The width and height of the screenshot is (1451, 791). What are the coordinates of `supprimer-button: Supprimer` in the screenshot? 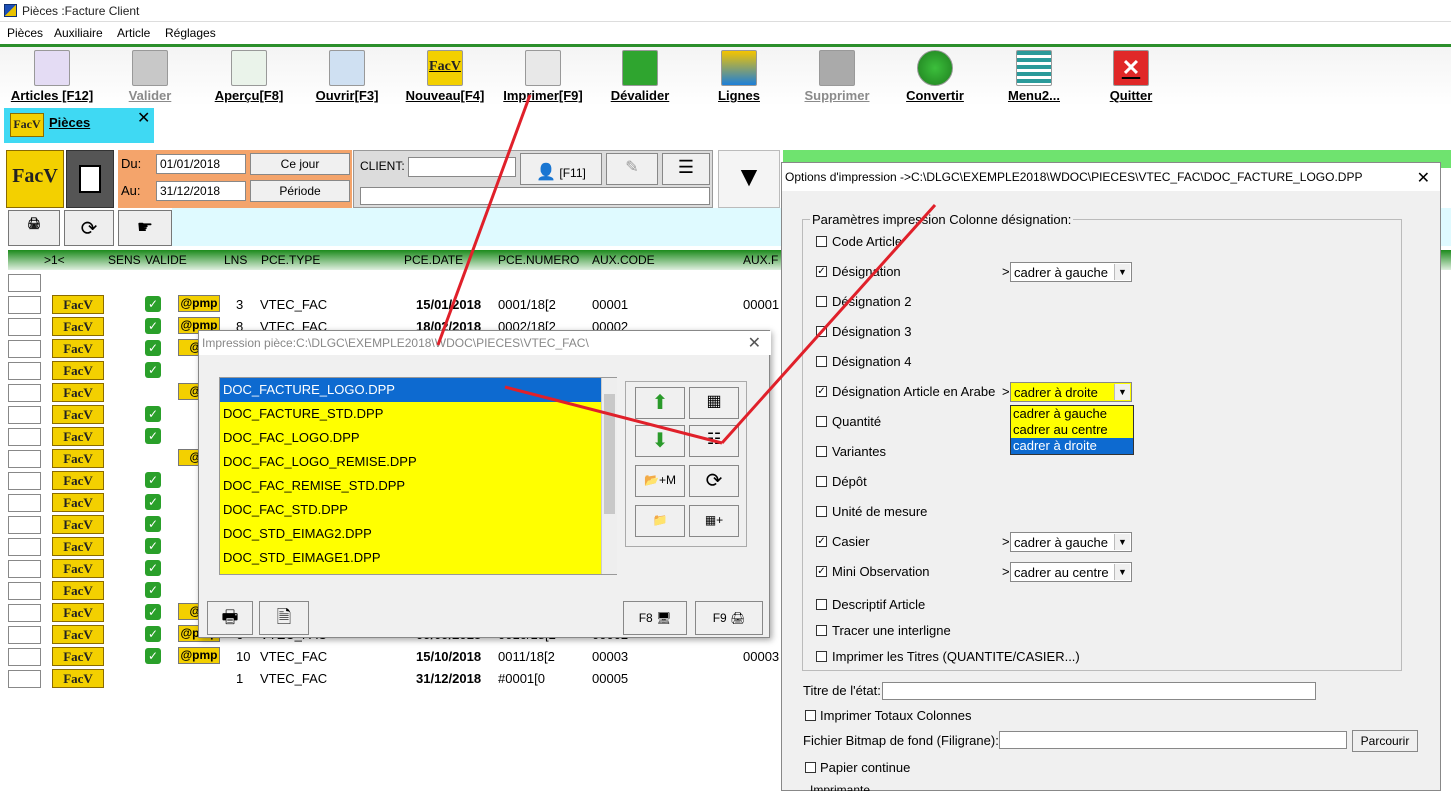 It's located at (837, 76).